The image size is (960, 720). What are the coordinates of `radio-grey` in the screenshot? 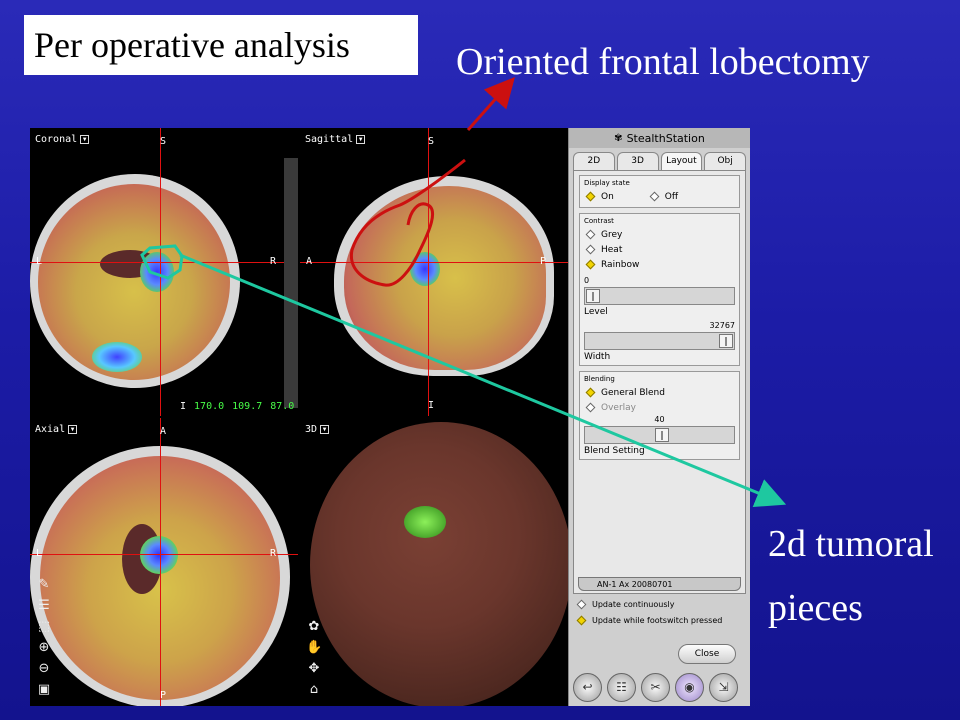 It's located at (590, 234).